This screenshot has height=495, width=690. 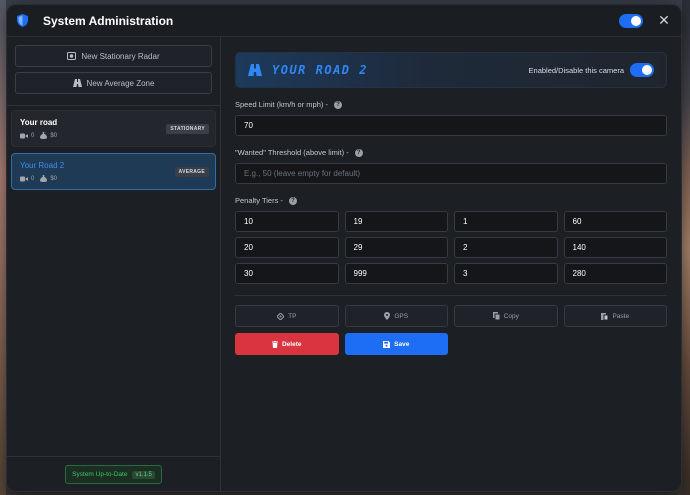 What do you see at coordinates (108, 20) in the screenshot?
I see `window-title: System Administration` at bounding box center [108, 20].